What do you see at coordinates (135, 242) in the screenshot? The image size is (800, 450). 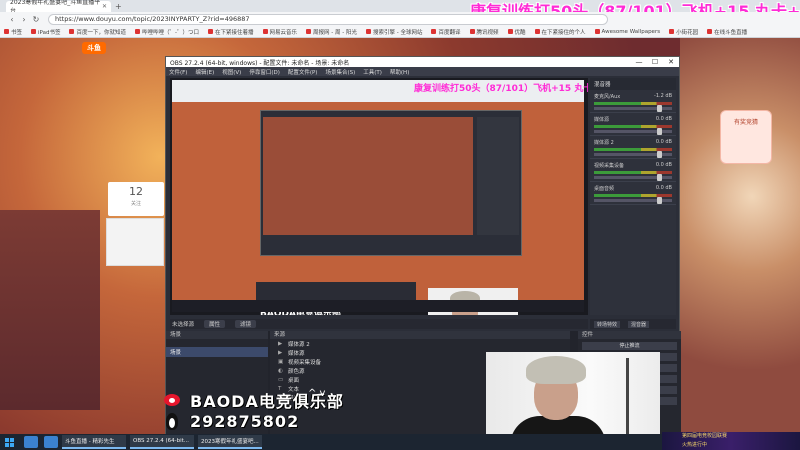 I see `room-thumbnail` at bounding box center [135, 242].